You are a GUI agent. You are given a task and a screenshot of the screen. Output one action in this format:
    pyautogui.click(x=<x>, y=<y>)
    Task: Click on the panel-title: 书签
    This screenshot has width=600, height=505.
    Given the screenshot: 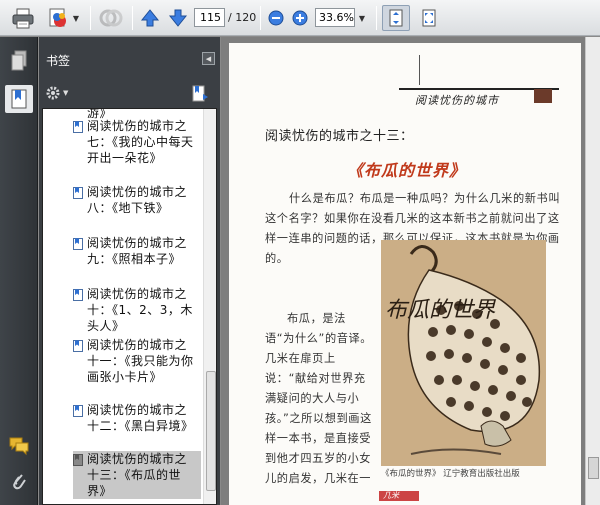 What is the action you would take?
    pyautogui.click(x=58, y=61)
    